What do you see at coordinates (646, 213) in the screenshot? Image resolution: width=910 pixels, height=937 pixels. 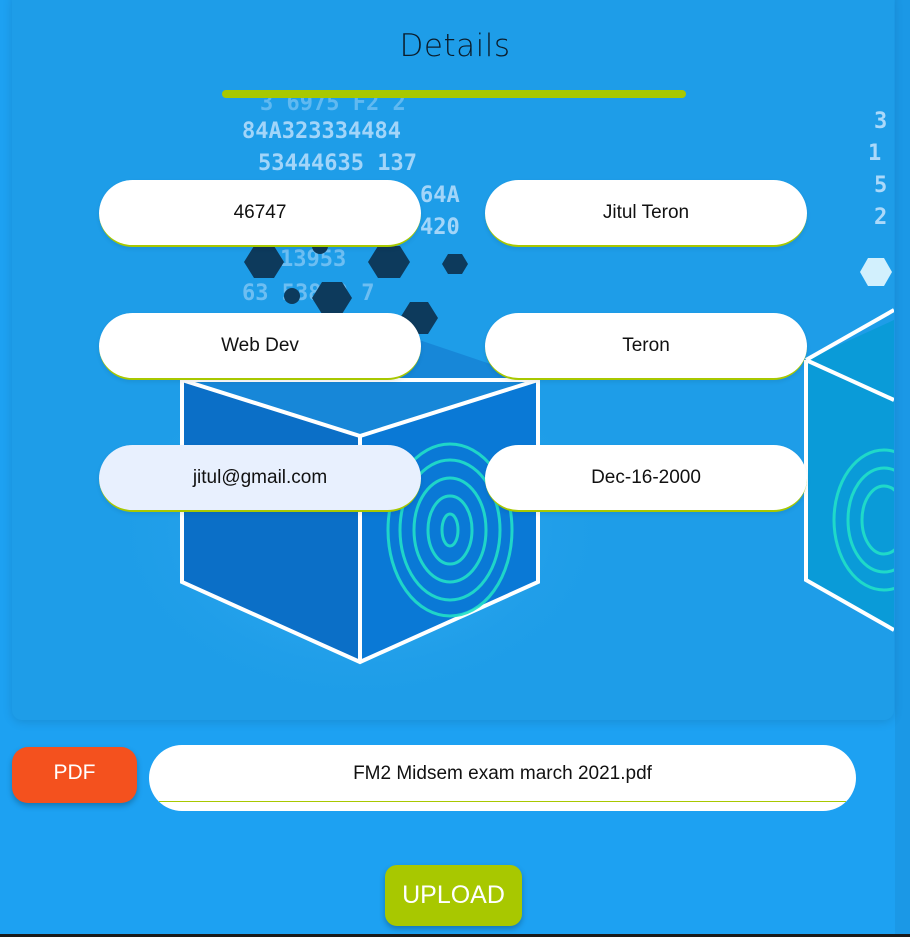 I see `full-name-field: Jitul Teron` at bounding box center [646, 213].